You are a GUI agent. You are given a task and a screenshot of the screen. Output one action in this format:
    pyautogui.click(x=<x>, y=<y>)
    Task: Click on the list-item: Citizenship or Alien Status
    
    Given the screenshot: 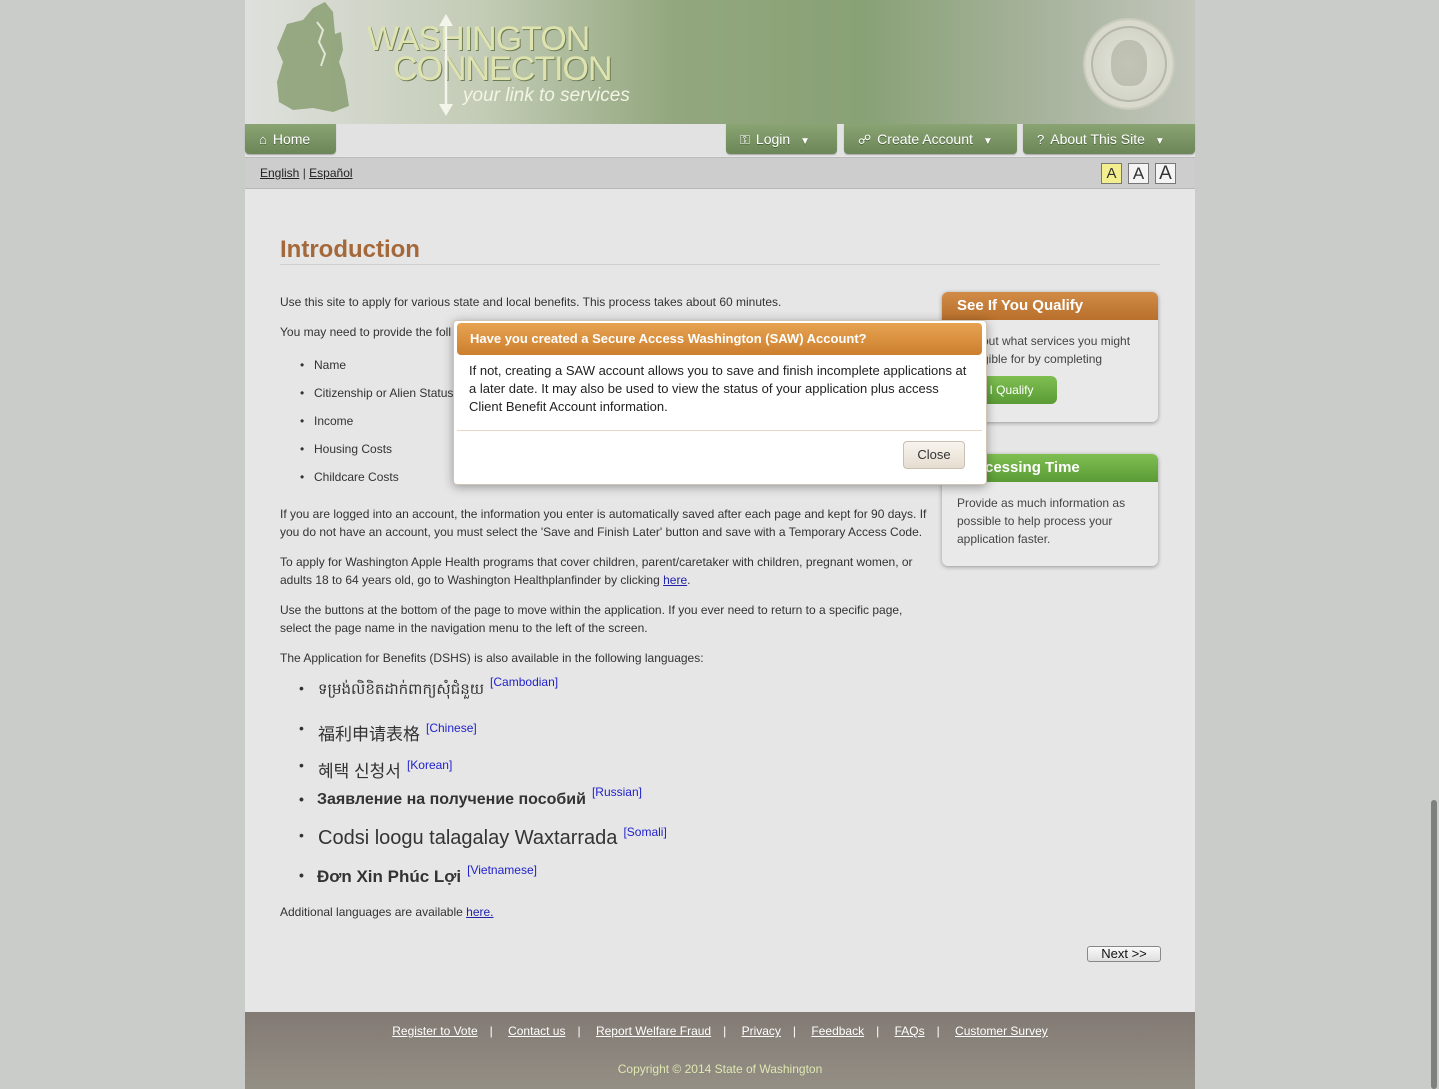 What is the action you would take?
    pyautogui.click(x=376, y=393)
    